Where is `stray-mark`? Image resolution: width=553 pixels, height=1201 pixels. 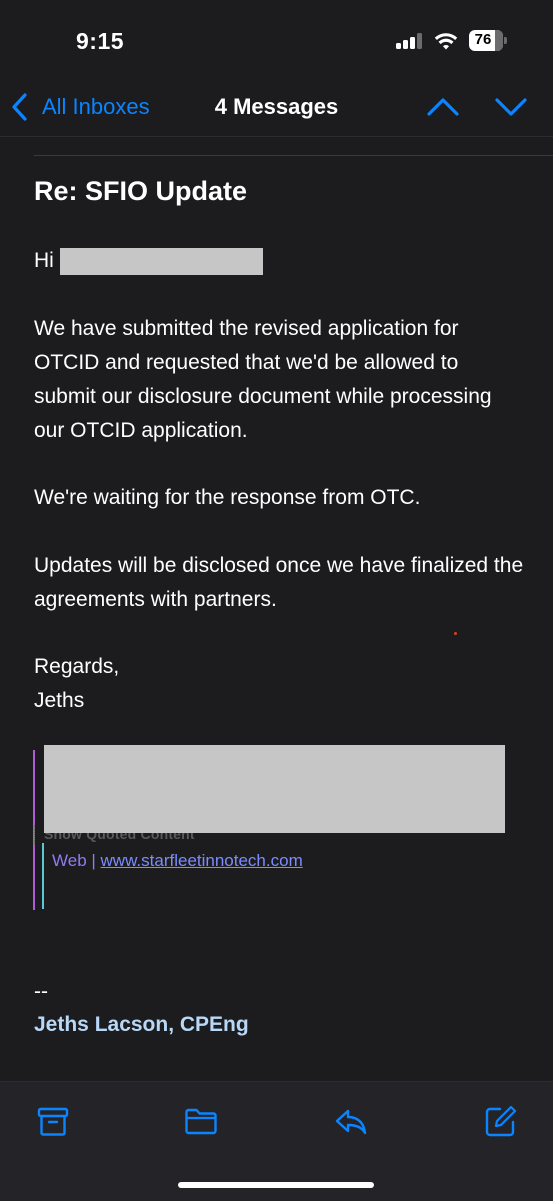 stray-mark is located at coordinates (455, 633).